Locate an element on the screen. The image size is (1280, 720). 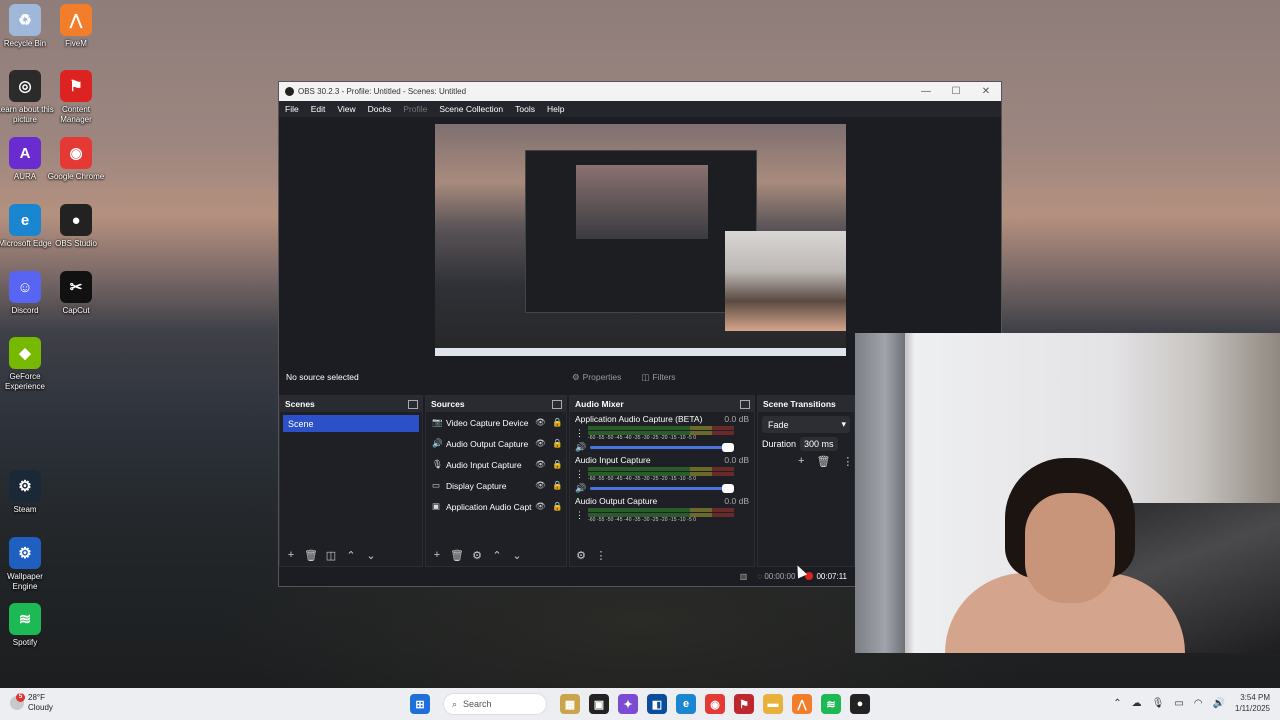
store-icon: ◧ is located at coordinates (657, 704).